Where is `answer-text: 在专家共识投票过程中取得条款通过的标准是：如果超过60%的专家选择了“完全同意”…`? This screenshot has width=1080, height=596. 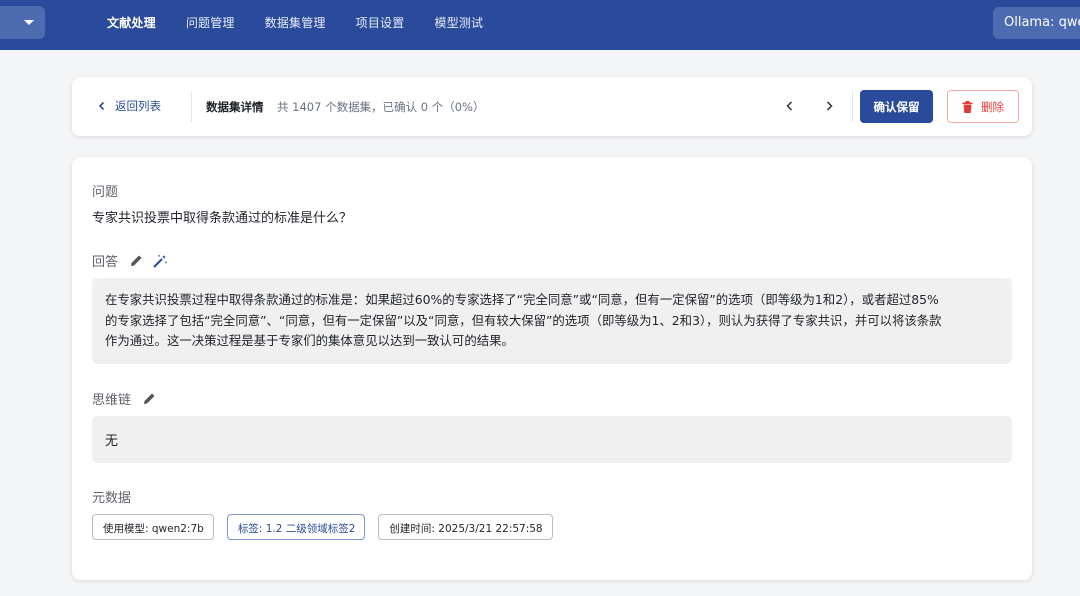
answer-text: 在专家共识投票过程中取得条款通过的标准是：如果超过60%的专家选择了“完全同意”… is located at coordinates (552, 321).